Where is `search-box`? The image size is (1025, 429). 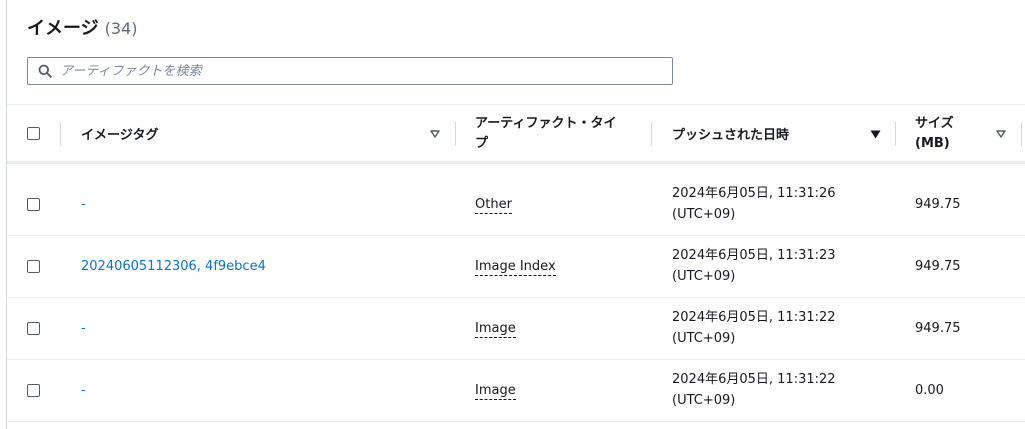 search-box is located at coordinates (350, 71).